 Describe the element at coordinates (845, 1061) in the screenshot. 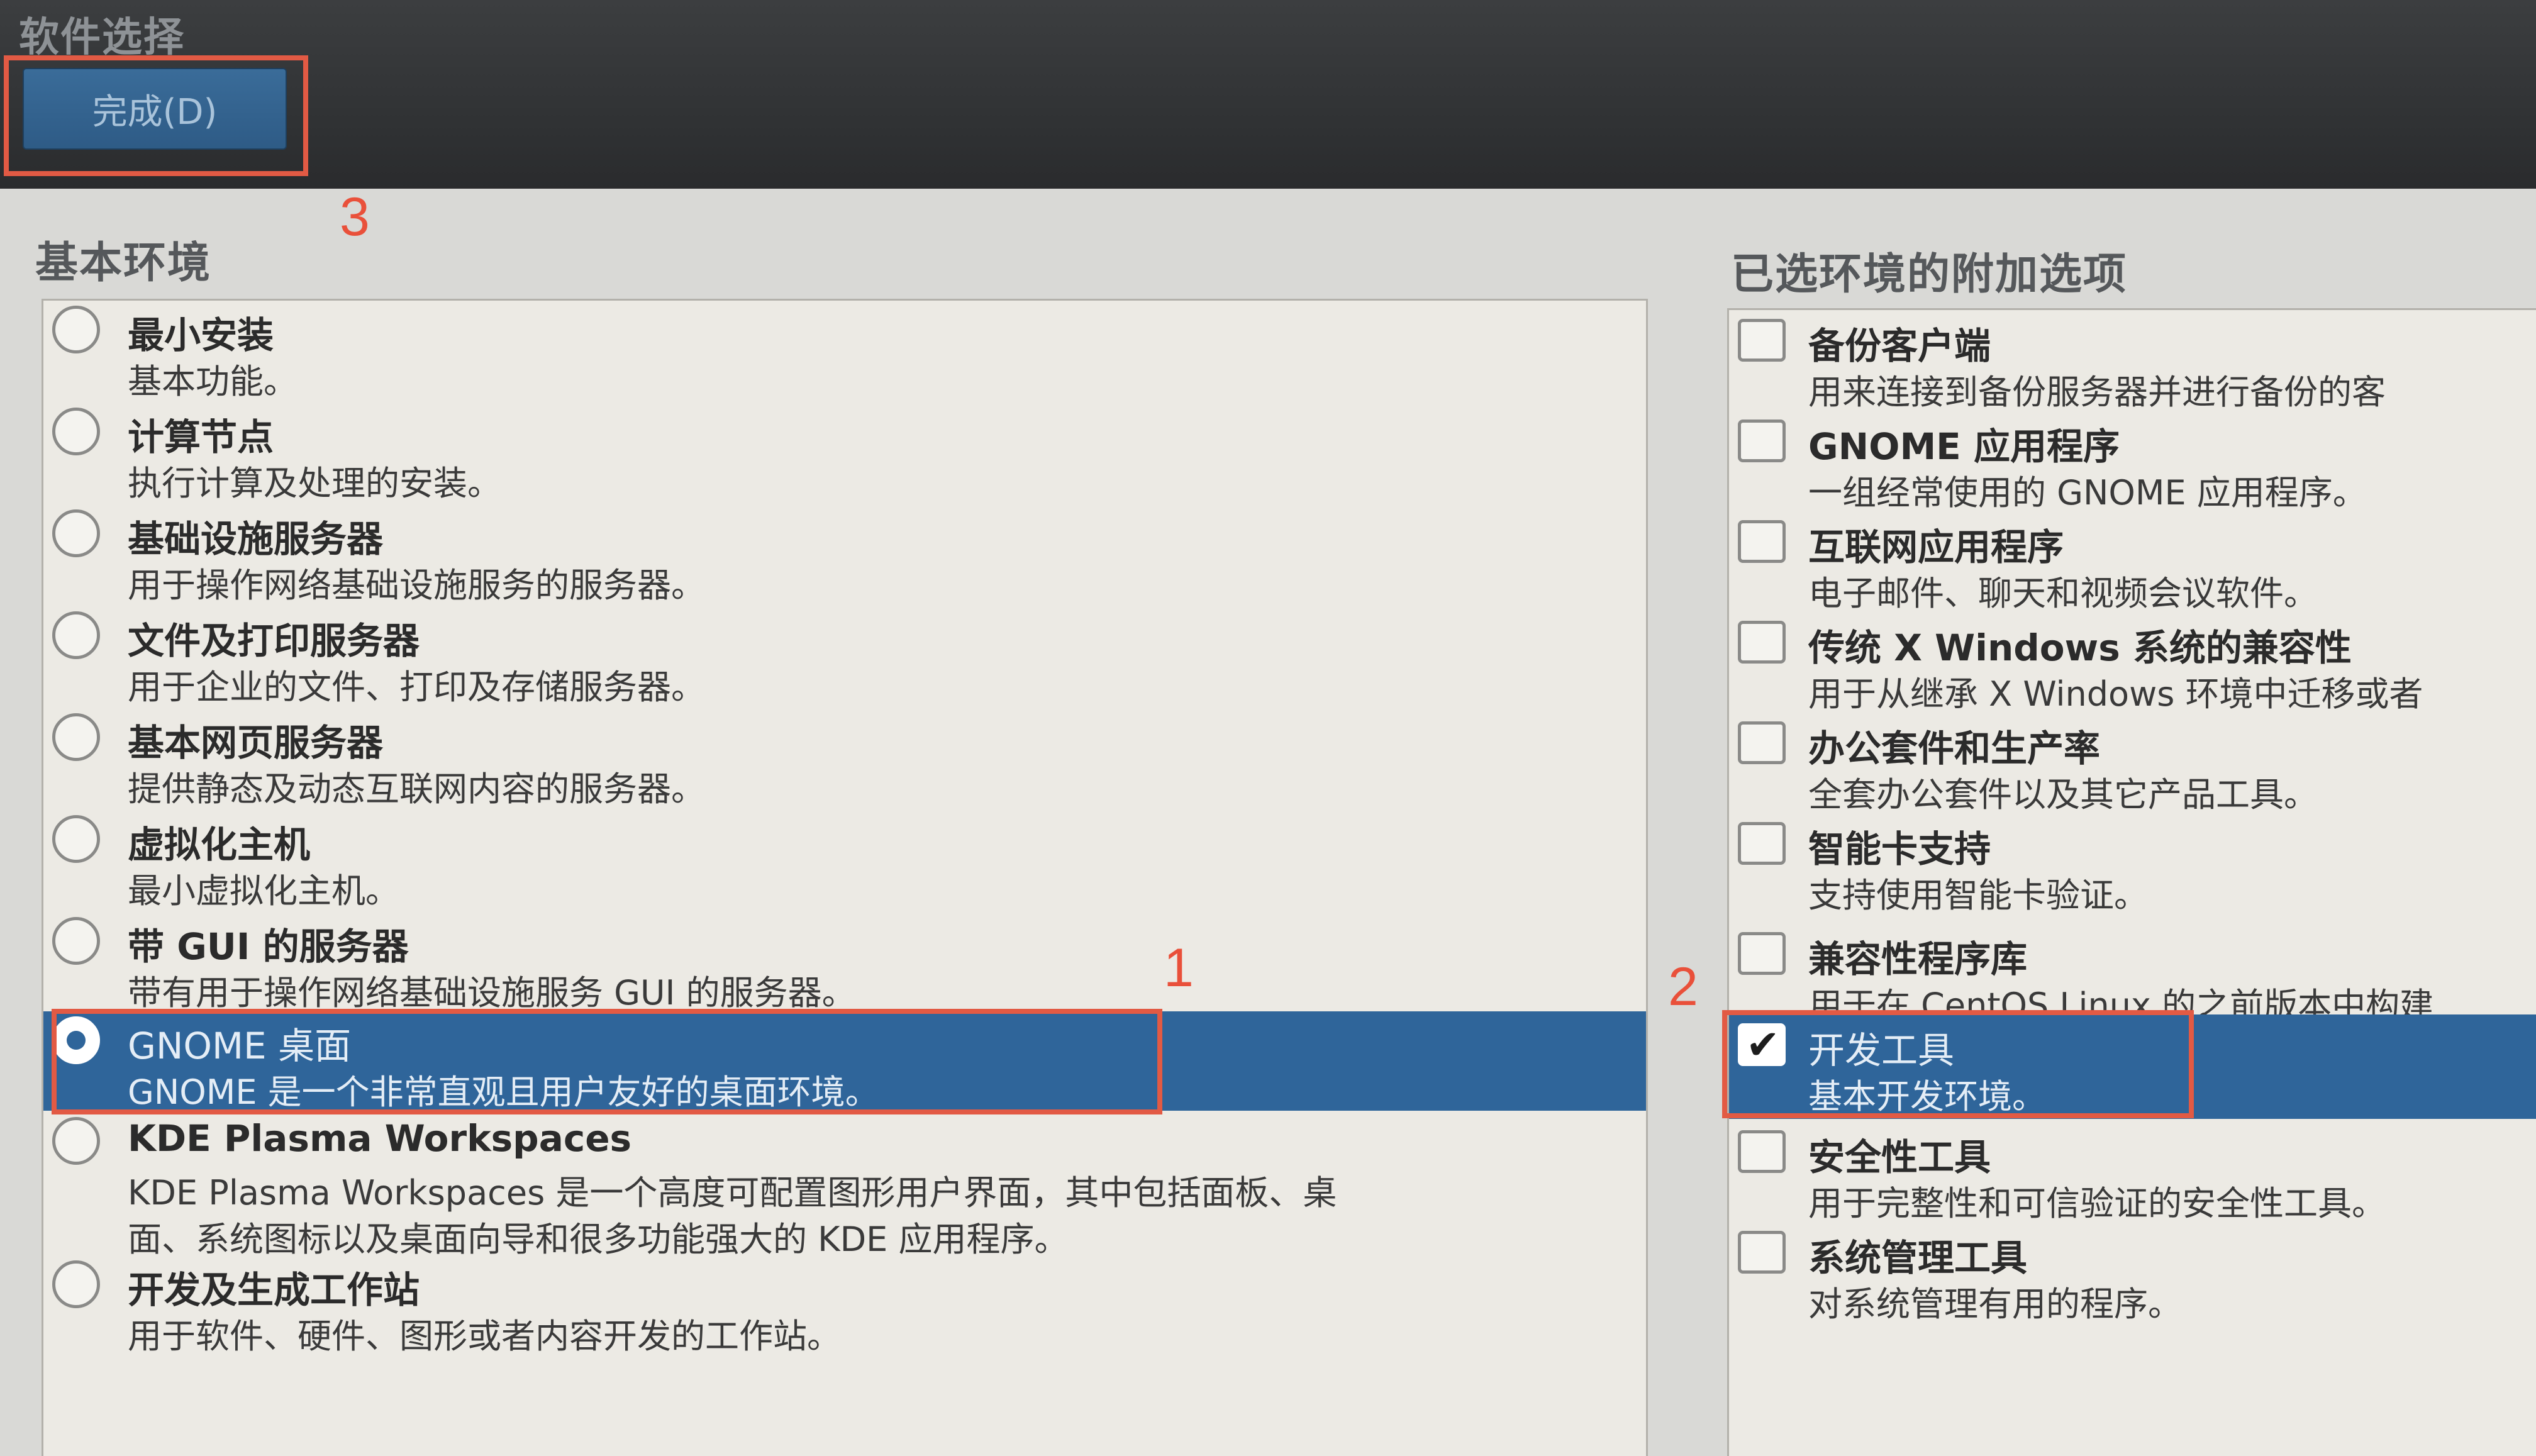

I see `env-item-gnome-desktop: GNOME 桌面 GNOME 是一个非常直观且用户友好的桌面环境。` at that location.